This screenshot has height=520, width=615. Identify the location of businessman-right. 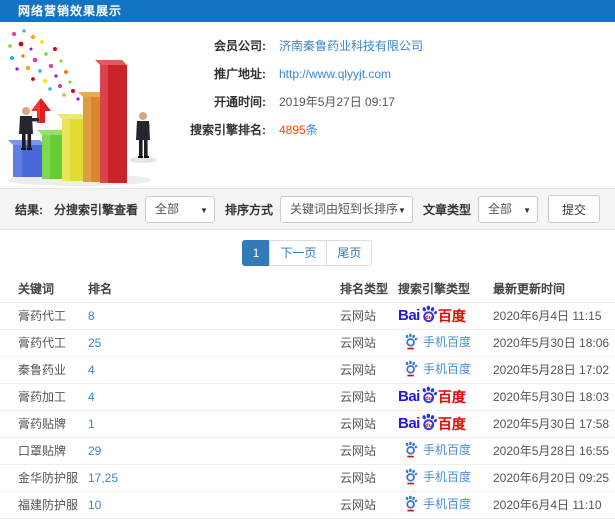
(143, 135).